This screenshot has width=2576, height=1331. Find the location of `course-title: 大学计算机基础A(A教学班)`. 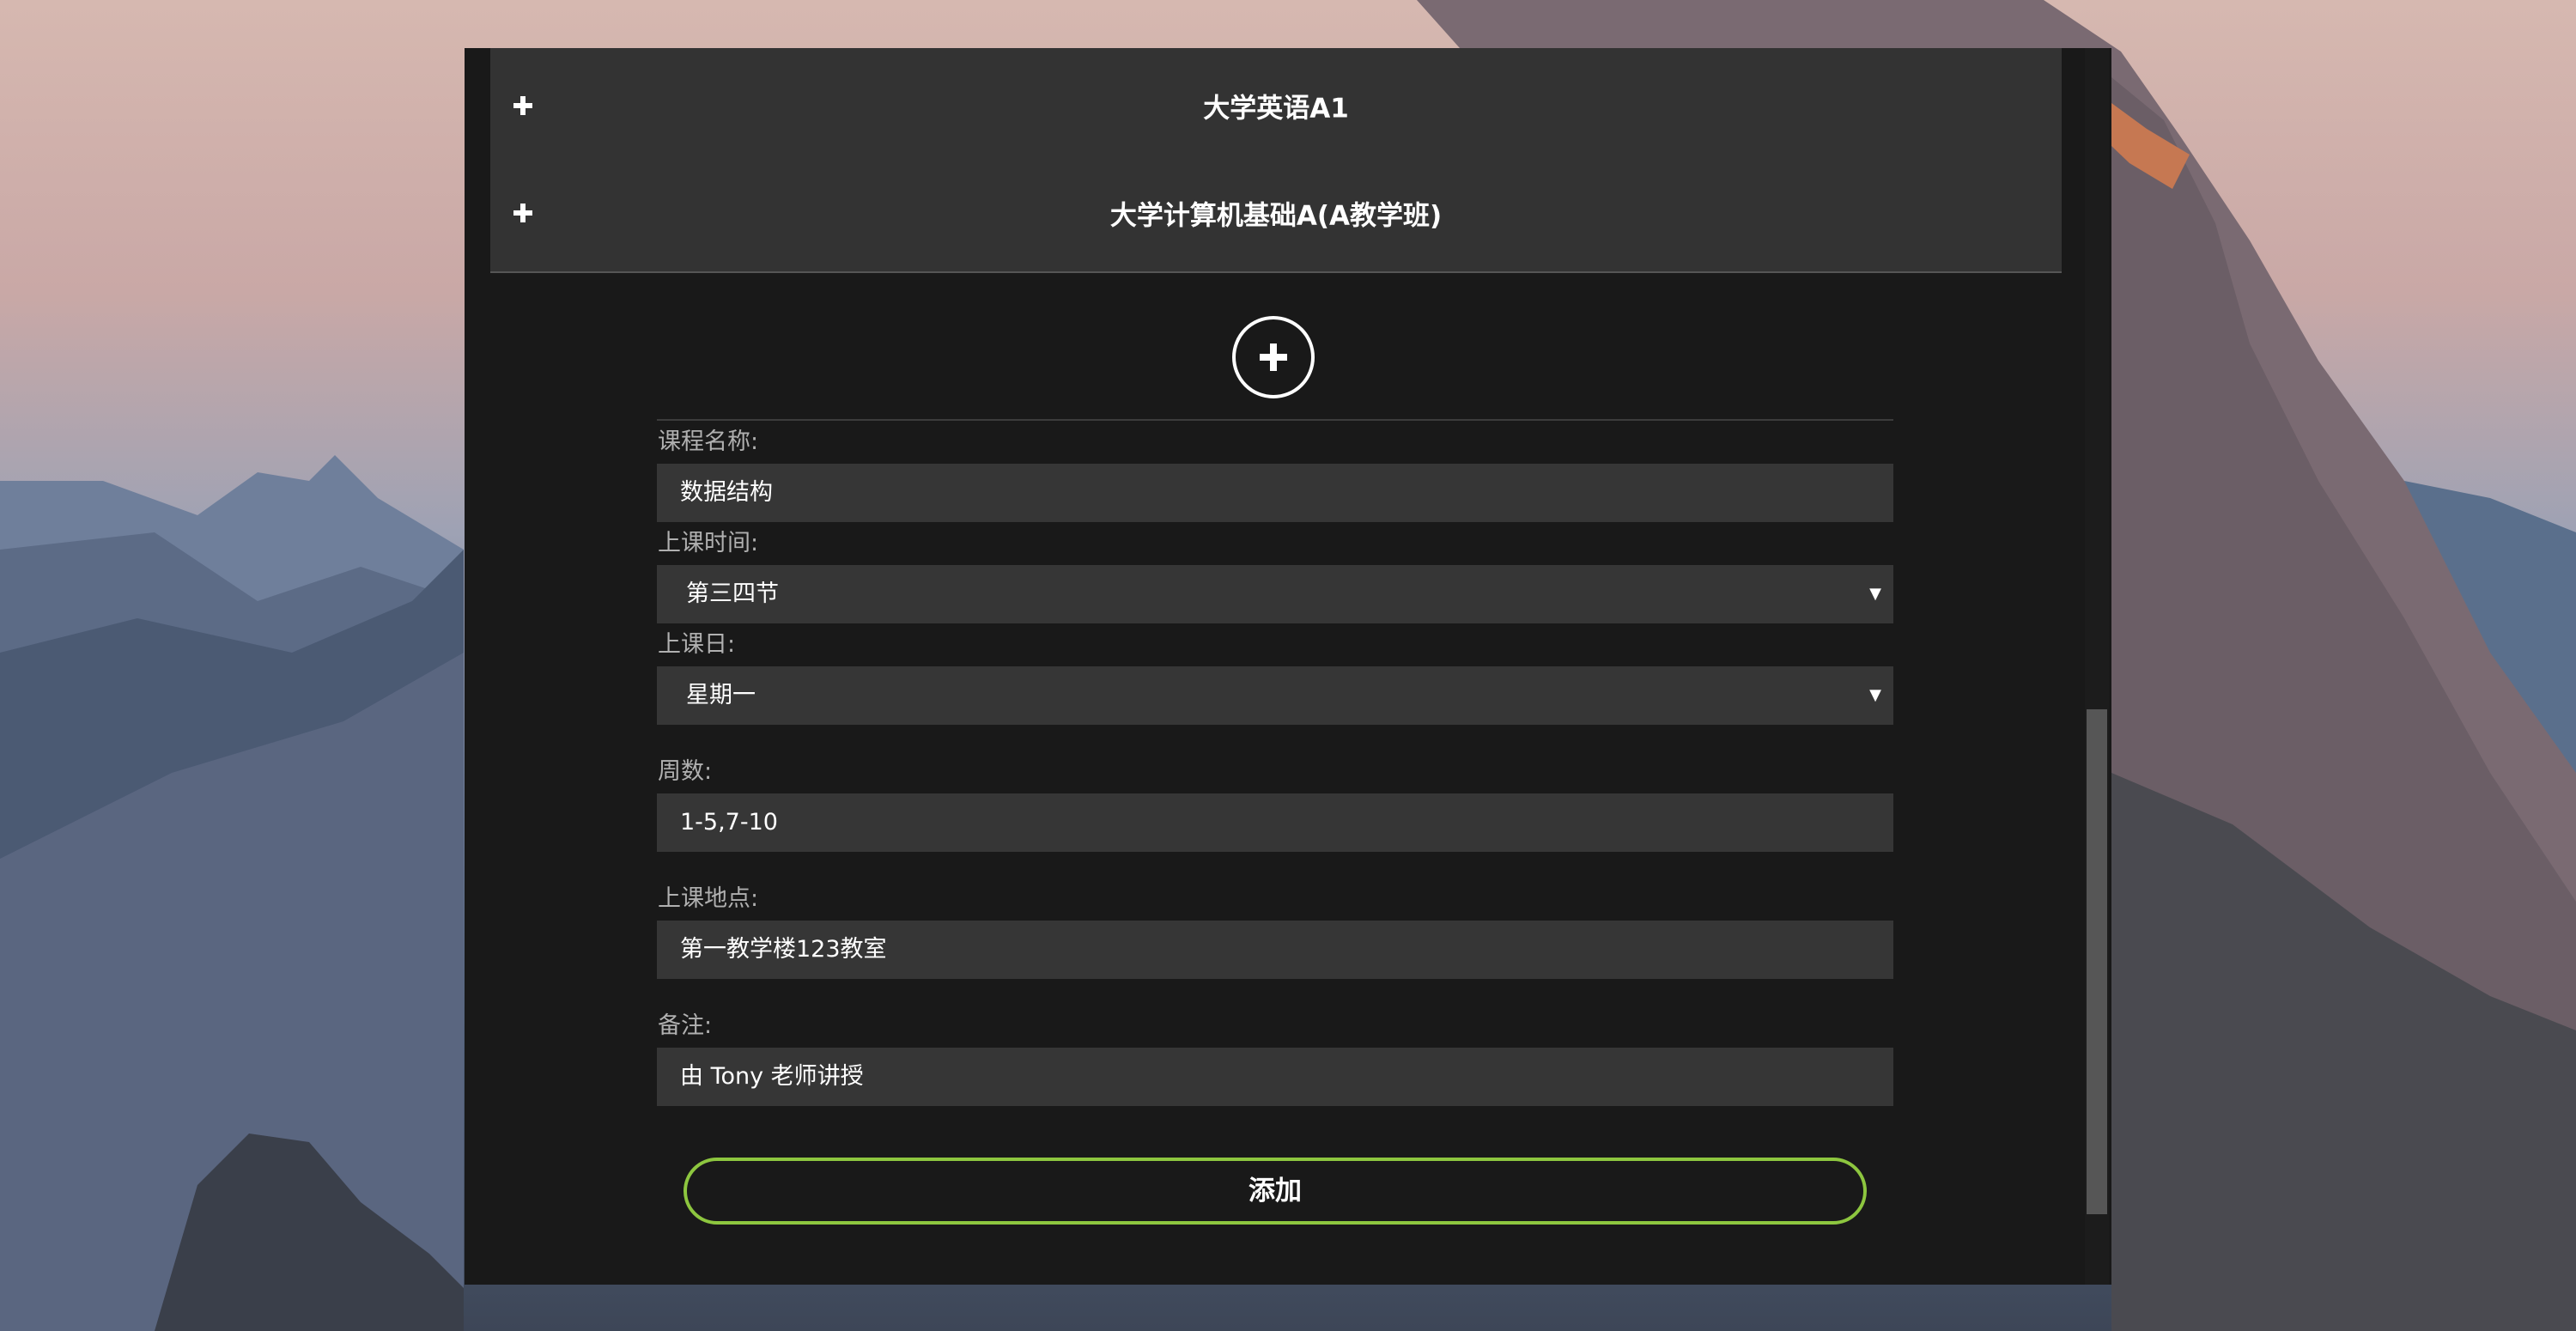

course-title: 大学计算机基础A(A教学班) is located at coordinates (1276, 216).